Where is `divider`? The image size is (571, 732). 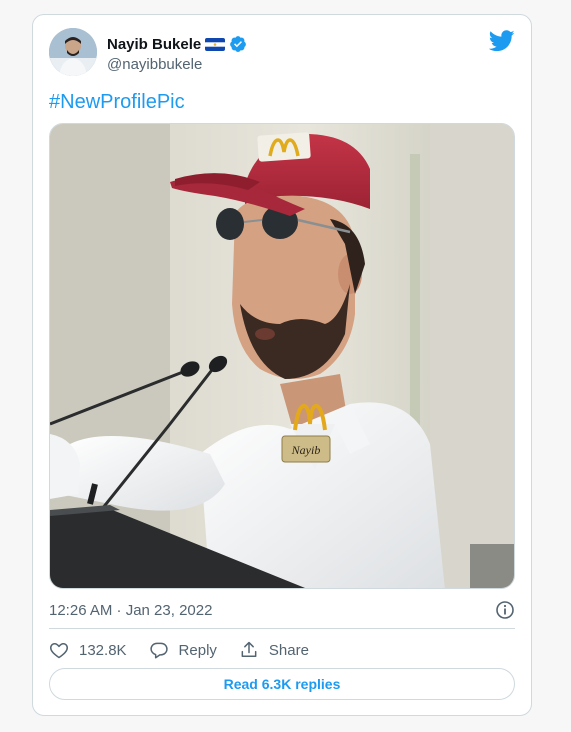
divider is located at coordinates (282, 628).